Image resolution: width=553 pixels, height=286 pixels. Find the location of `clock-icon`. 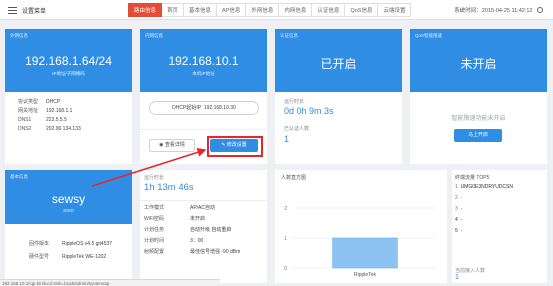

clock-icon is located at coordinates (540, 10).